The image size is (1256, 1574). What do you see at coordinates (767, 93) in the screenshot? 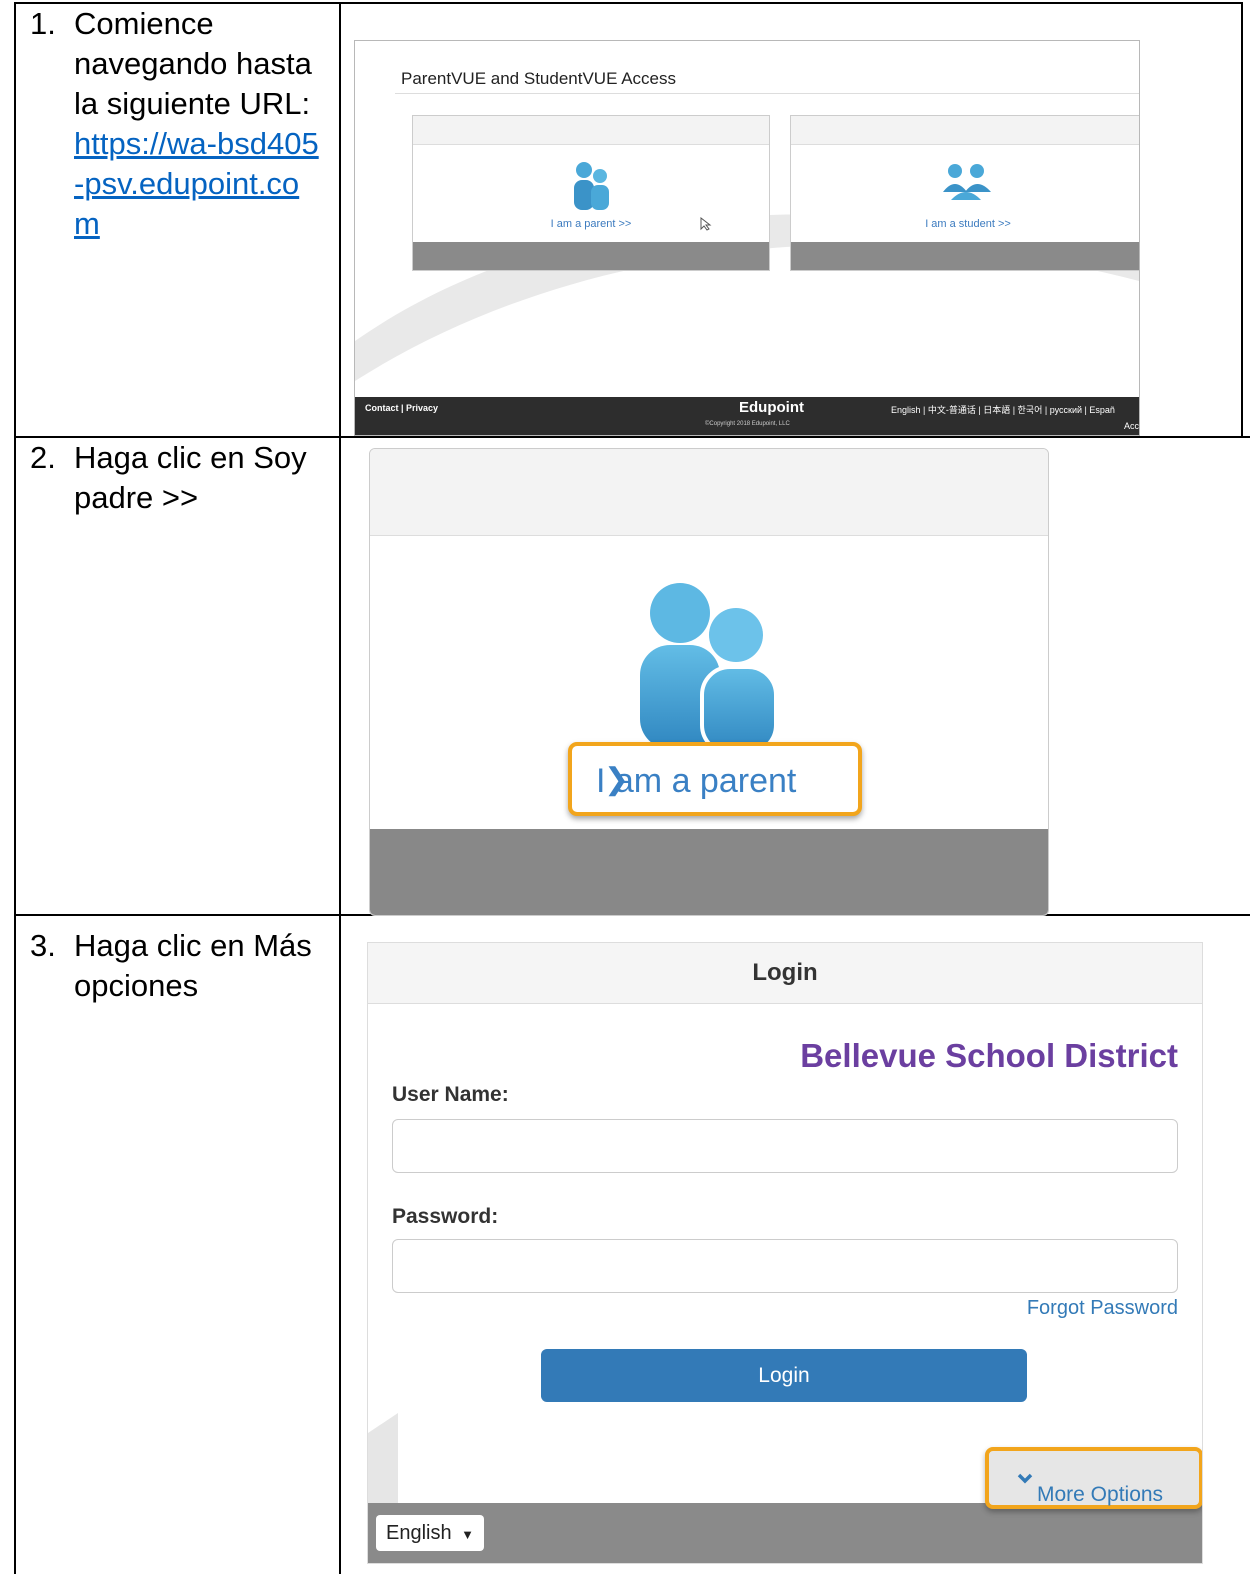
I see `divider` at bounding box center [767, 93].